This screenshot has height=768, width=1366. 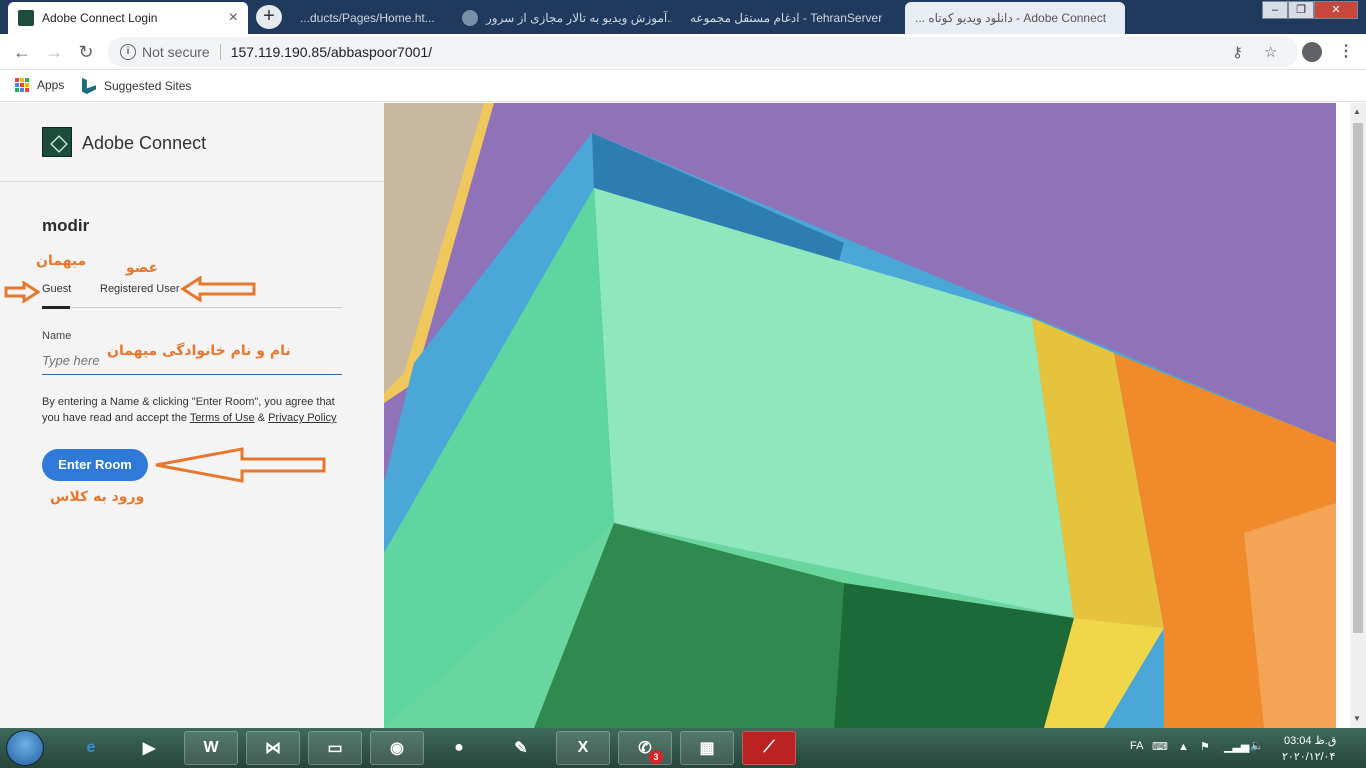 I want to click on tab-adobe-connect-login: Adobe Connect Login ×, so click(x=128, y=18).